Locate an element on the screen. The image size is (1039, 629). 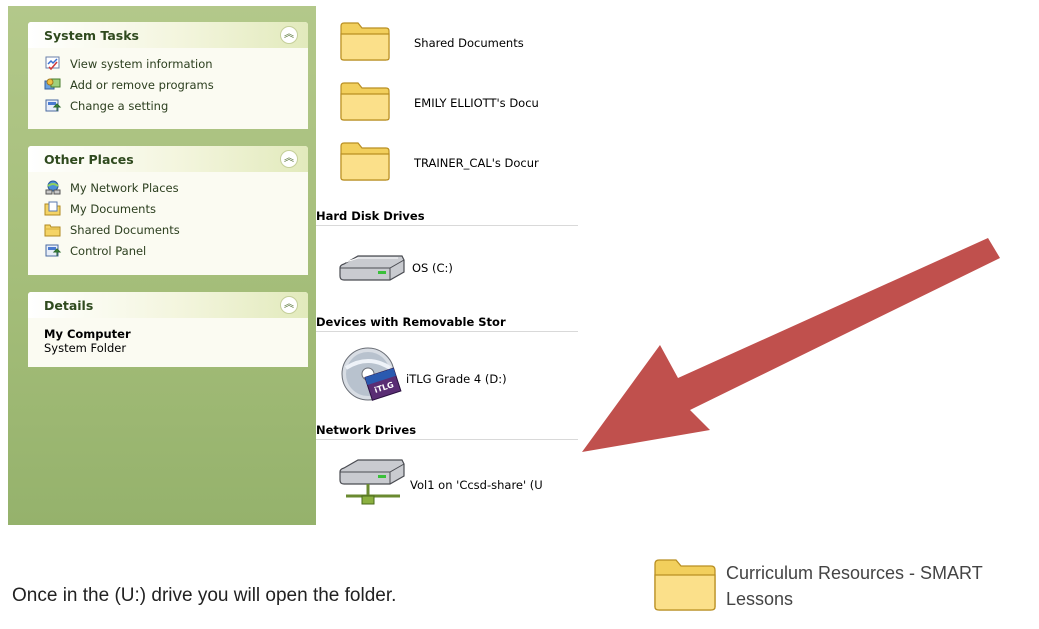
details-title: Details is located at coordinates (69, 305).